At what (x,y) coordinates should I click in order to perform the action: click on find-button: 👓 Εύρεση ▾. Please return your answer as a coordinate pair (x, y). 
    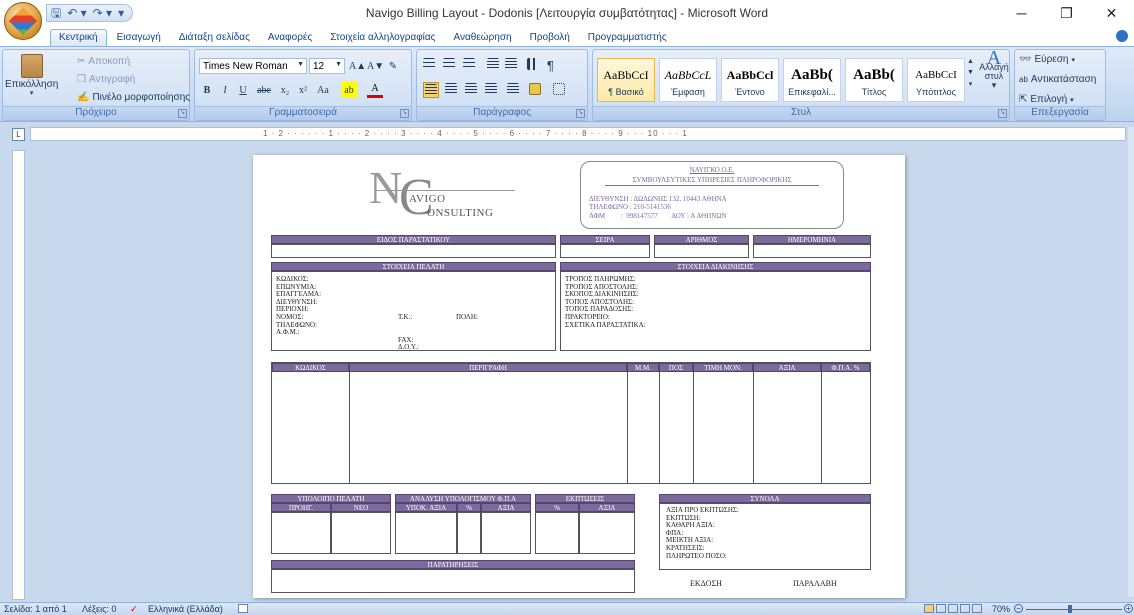
    Looking at the image, I should click on (1047, 59).